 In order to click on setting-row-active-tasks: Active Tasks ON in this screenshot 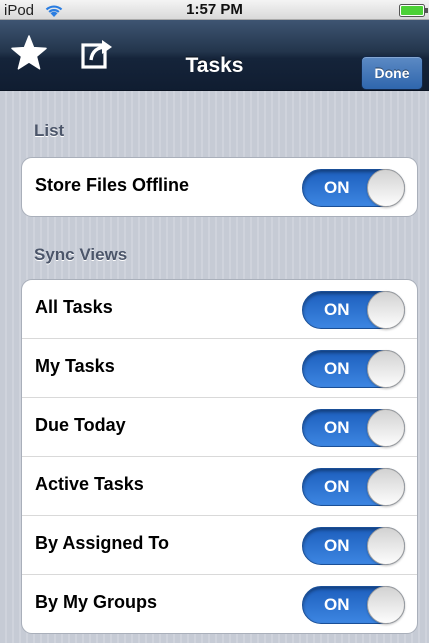, I will do `click(219, 486)`.